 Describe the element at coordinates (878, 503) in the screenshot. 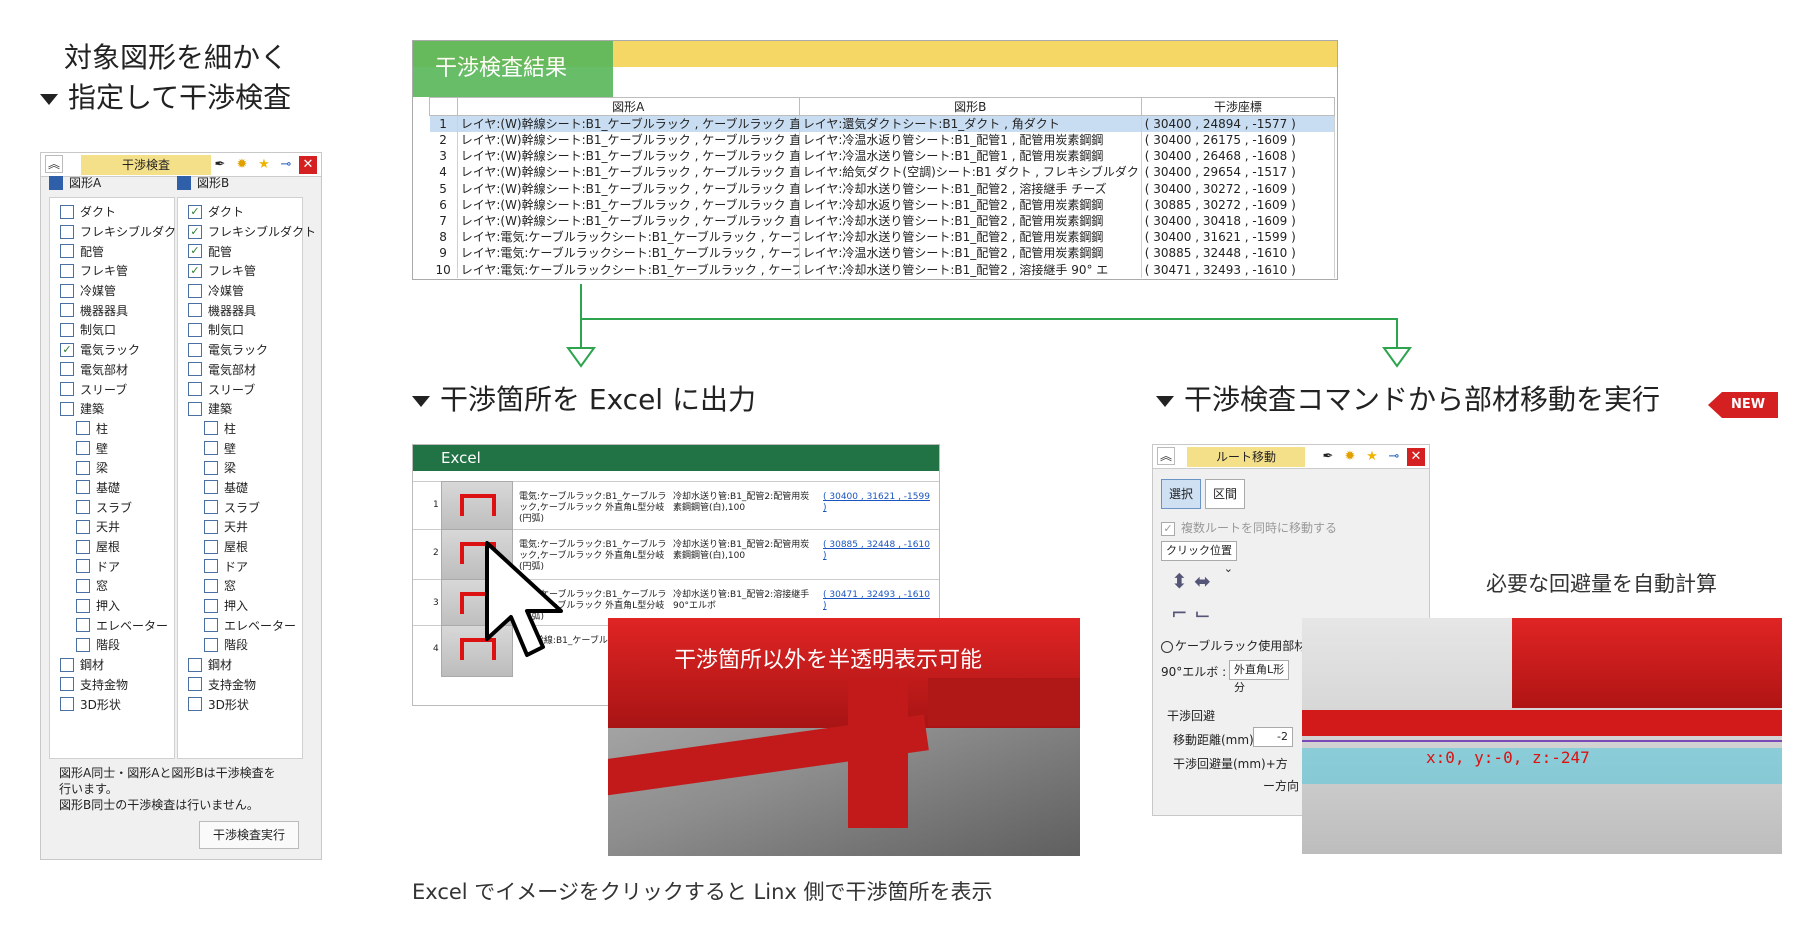

I see `excel-coordinate-link: ( 30400 , 31621 , -1599 )` at that location.